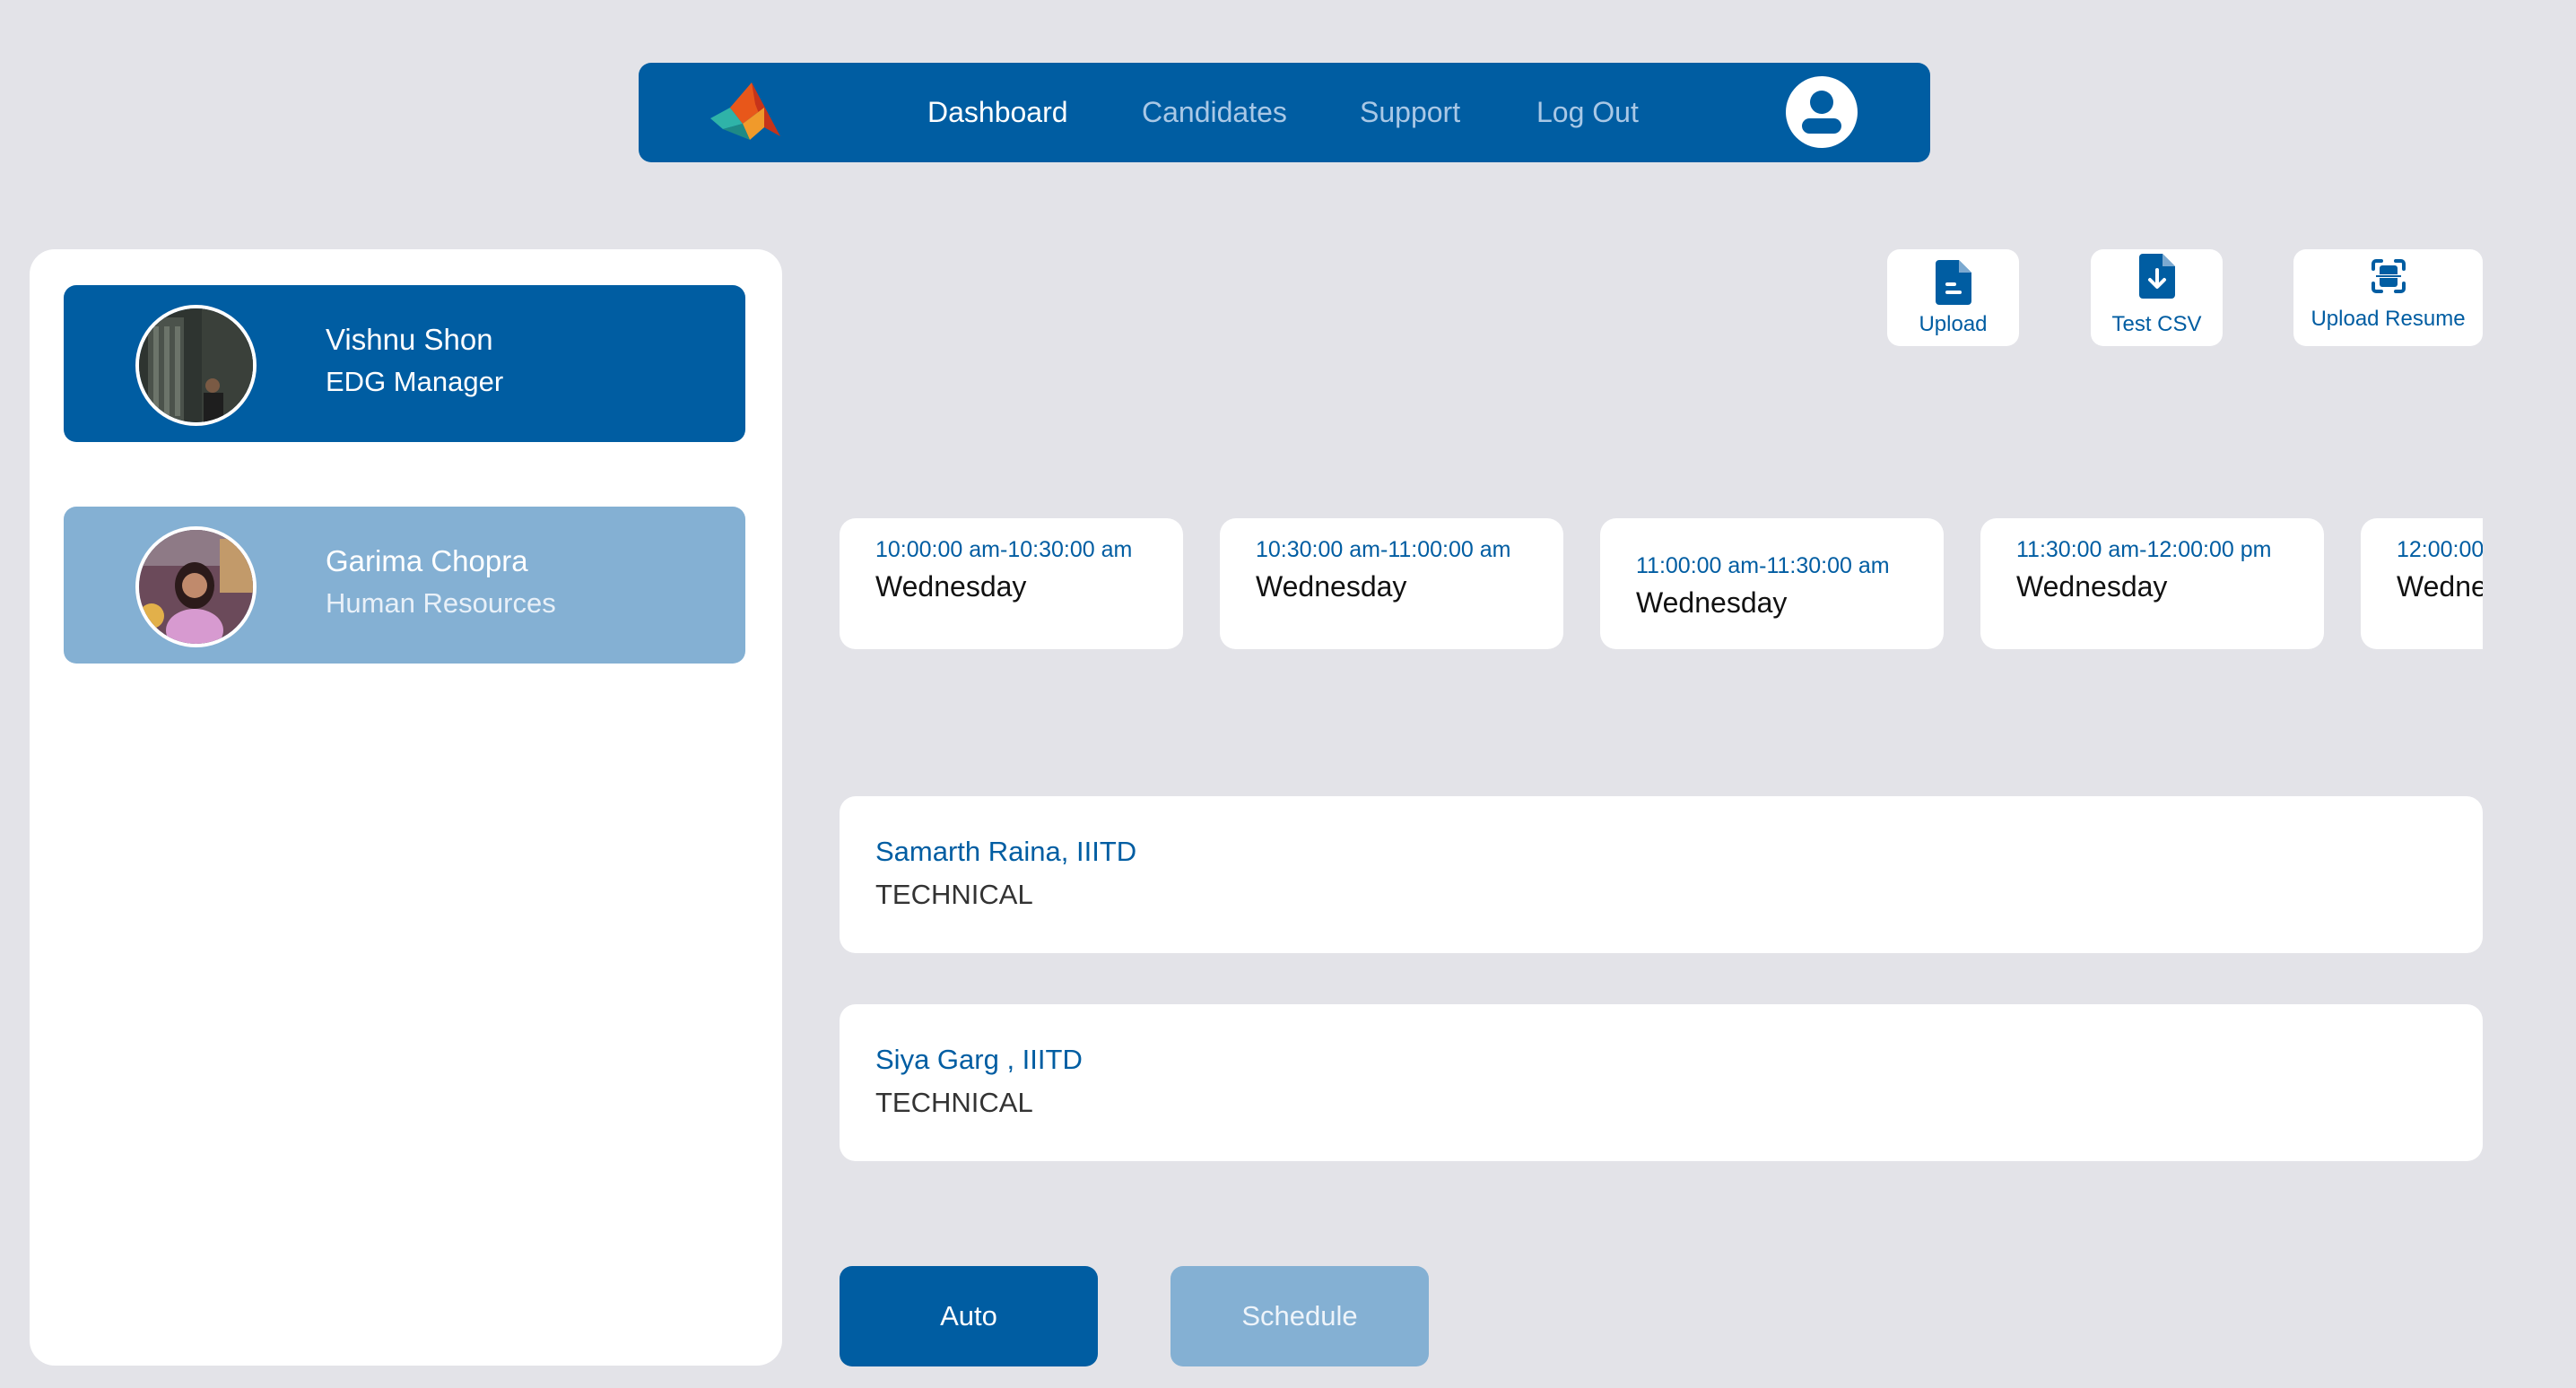 Image resolution: width=2576 pixels, height=1388 pixels. I want to click on interviewer-role: Human Resources, so click(441, 603).